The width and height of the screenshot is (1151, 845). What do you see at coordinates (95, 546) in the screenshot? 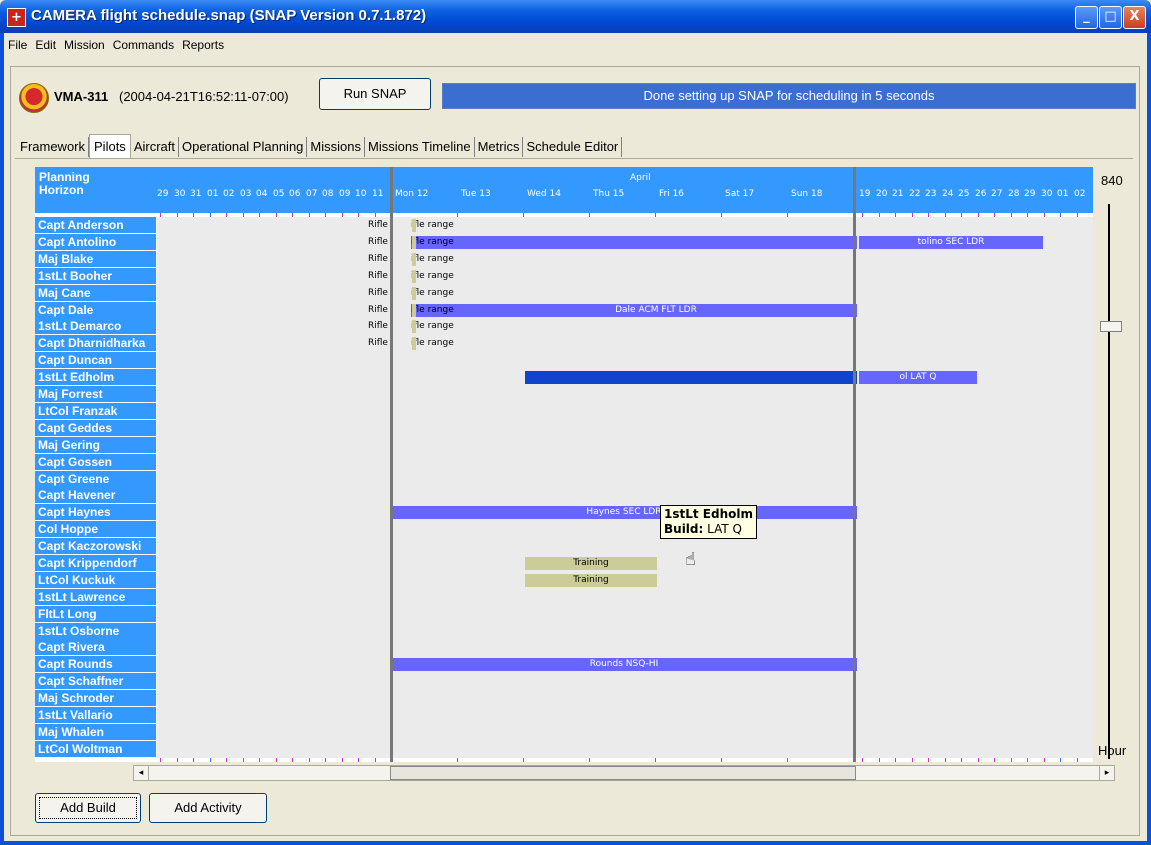
I see `pilot-name: Capt Kaczorowski` at bounding box center [95, 546].